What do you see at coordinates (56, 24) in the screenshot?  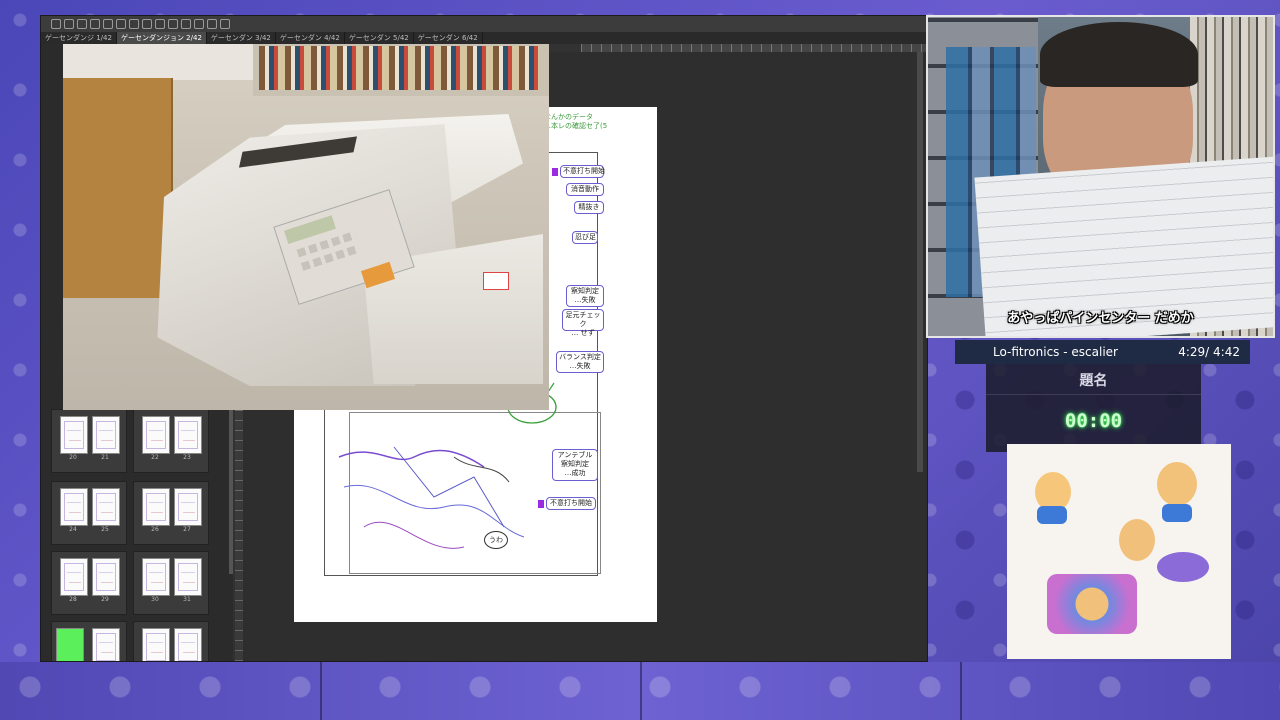 I see `new-file-icon` at bounding box center [56, 24].